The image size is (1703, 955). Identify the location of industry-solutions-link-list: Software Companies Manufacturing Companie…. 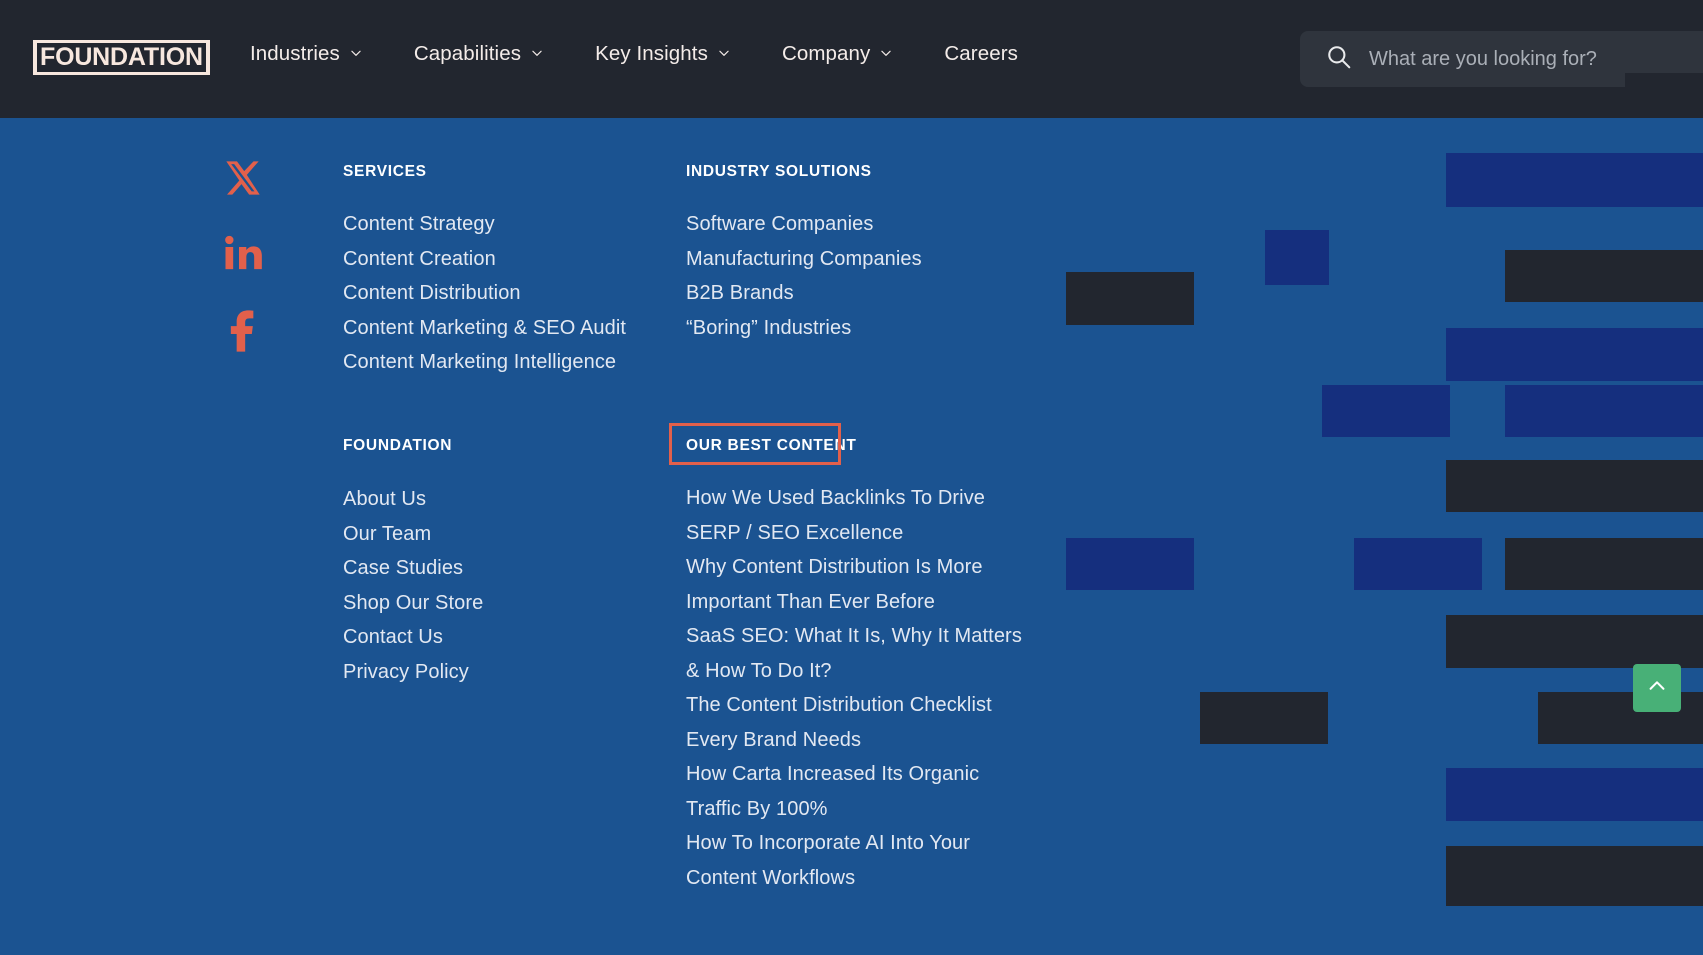
(804, 276).